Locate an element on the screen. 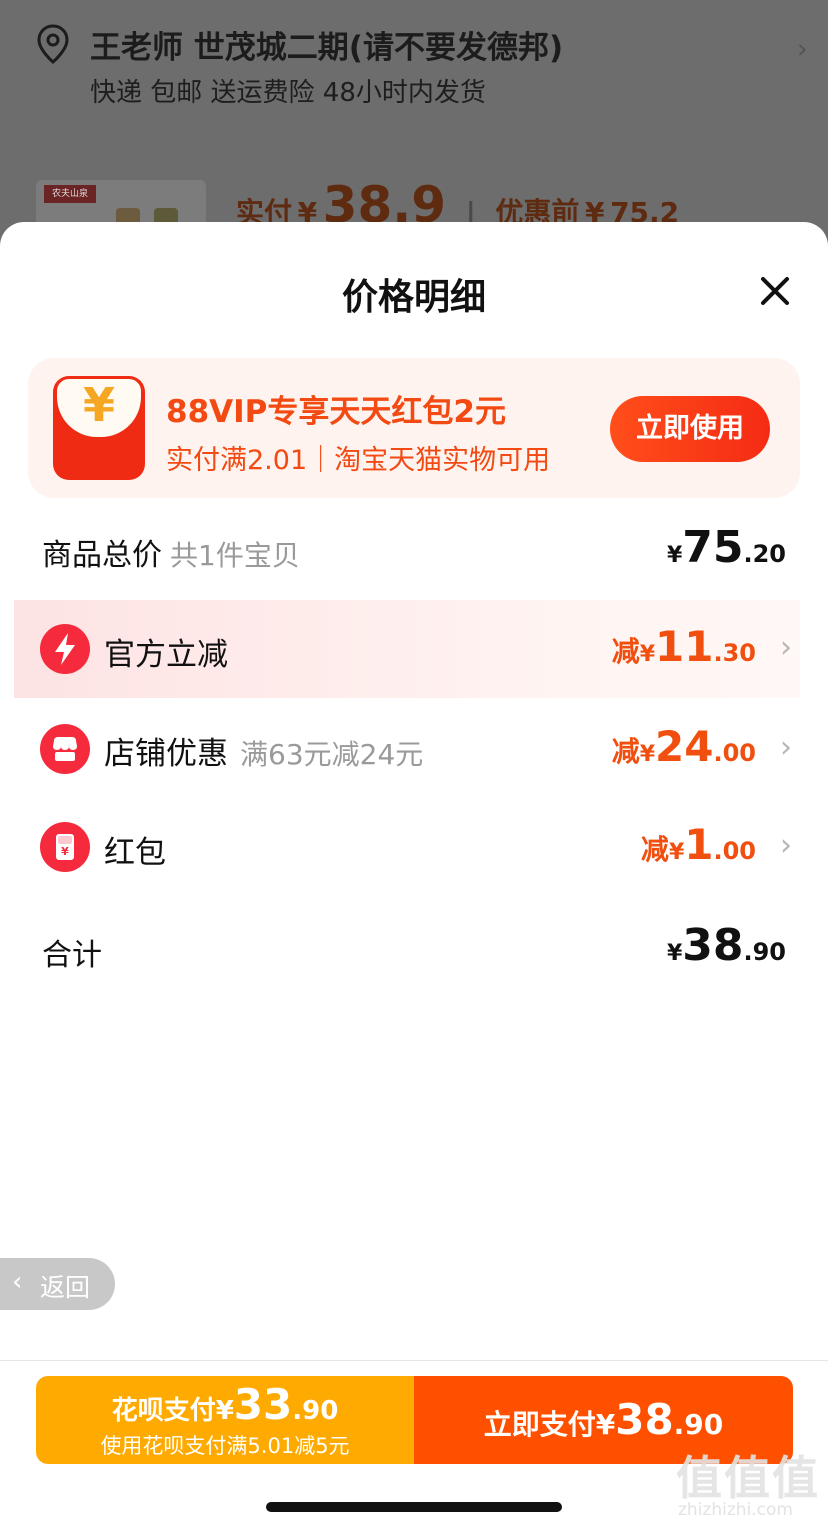 The width and height of the screenshot is (828, 1529). red-packet-amount: 减¥1.00 is located at coordinates (698, 844).